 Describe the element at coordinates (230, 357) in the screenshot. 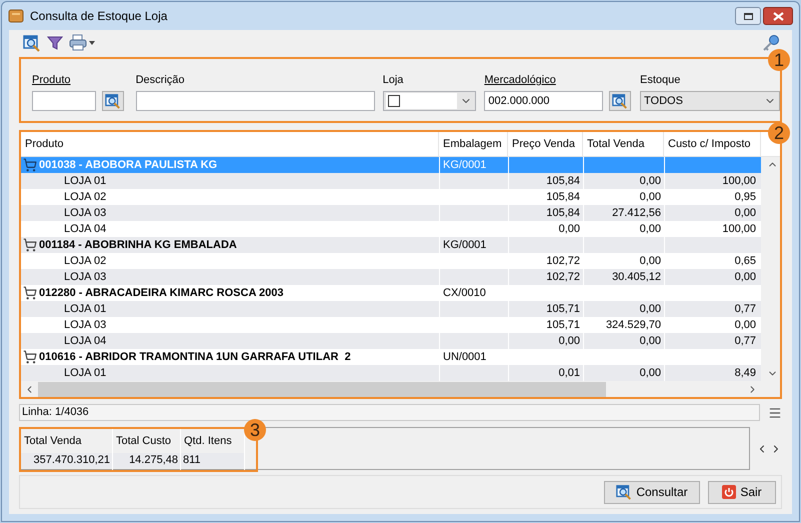

I see `table-cell: 010616 - ABRIDOR TRAMONTINA 1UN GARRAFA UTILAR 2` at that location.